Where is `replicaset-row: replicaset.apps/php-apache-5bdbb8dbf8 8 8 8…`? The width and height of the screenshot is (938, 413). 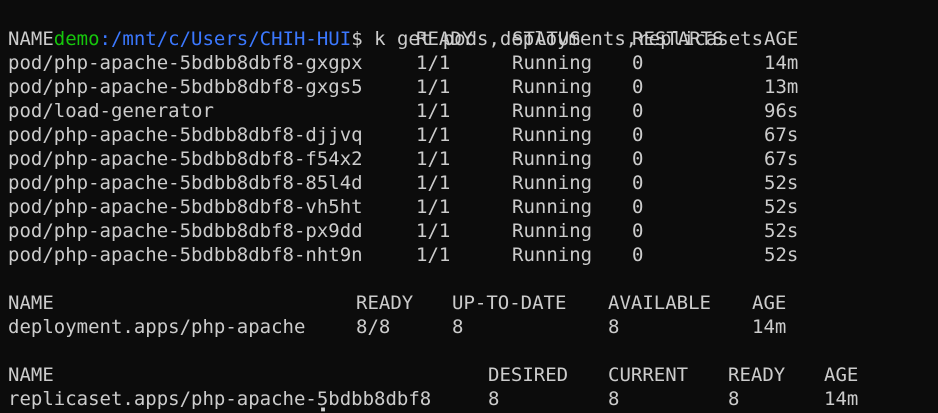 replicaset-row: replicaset.apps/php-apache-5bdbb8dbf8 8 8 8… is located at coordinates (468, 399).